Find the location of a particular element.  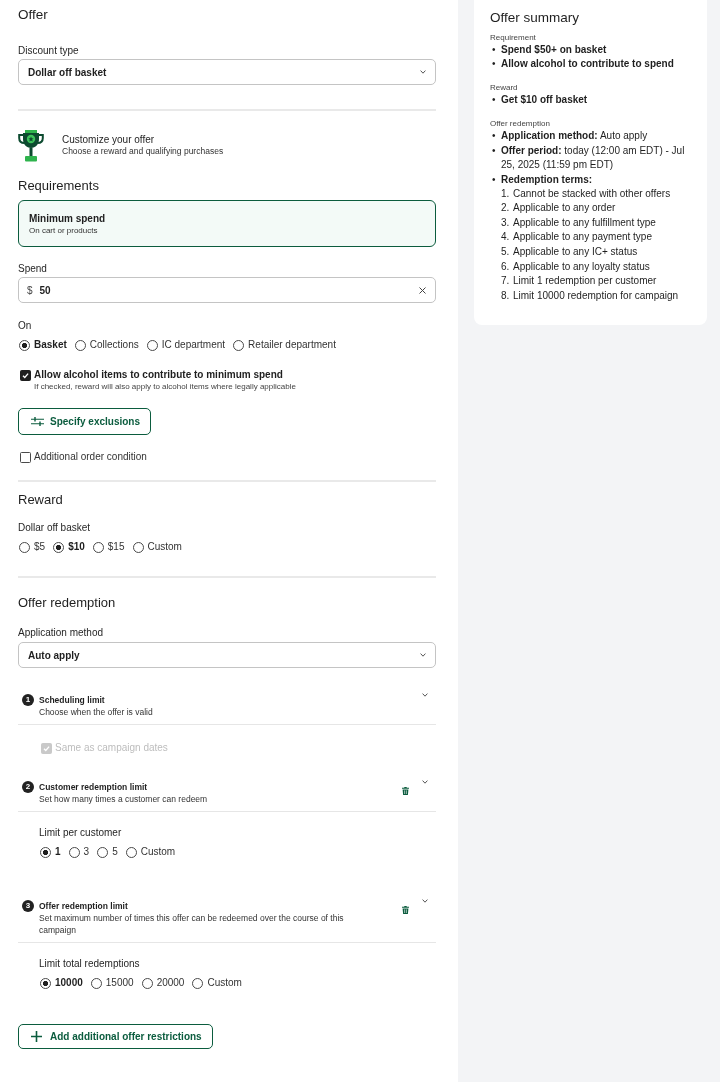

radio-label: 10000 is located at coordinates (69, 983).